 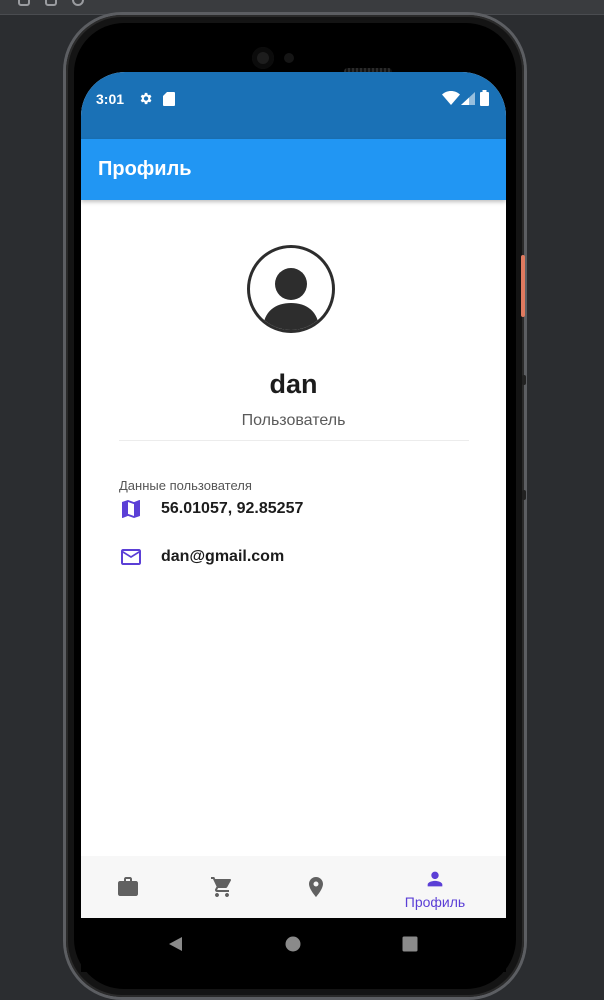 What do you see at coordinates (293, 420) in the screenshot?
I see `profile-role: Пользователь` at bounding box center [293, 420].